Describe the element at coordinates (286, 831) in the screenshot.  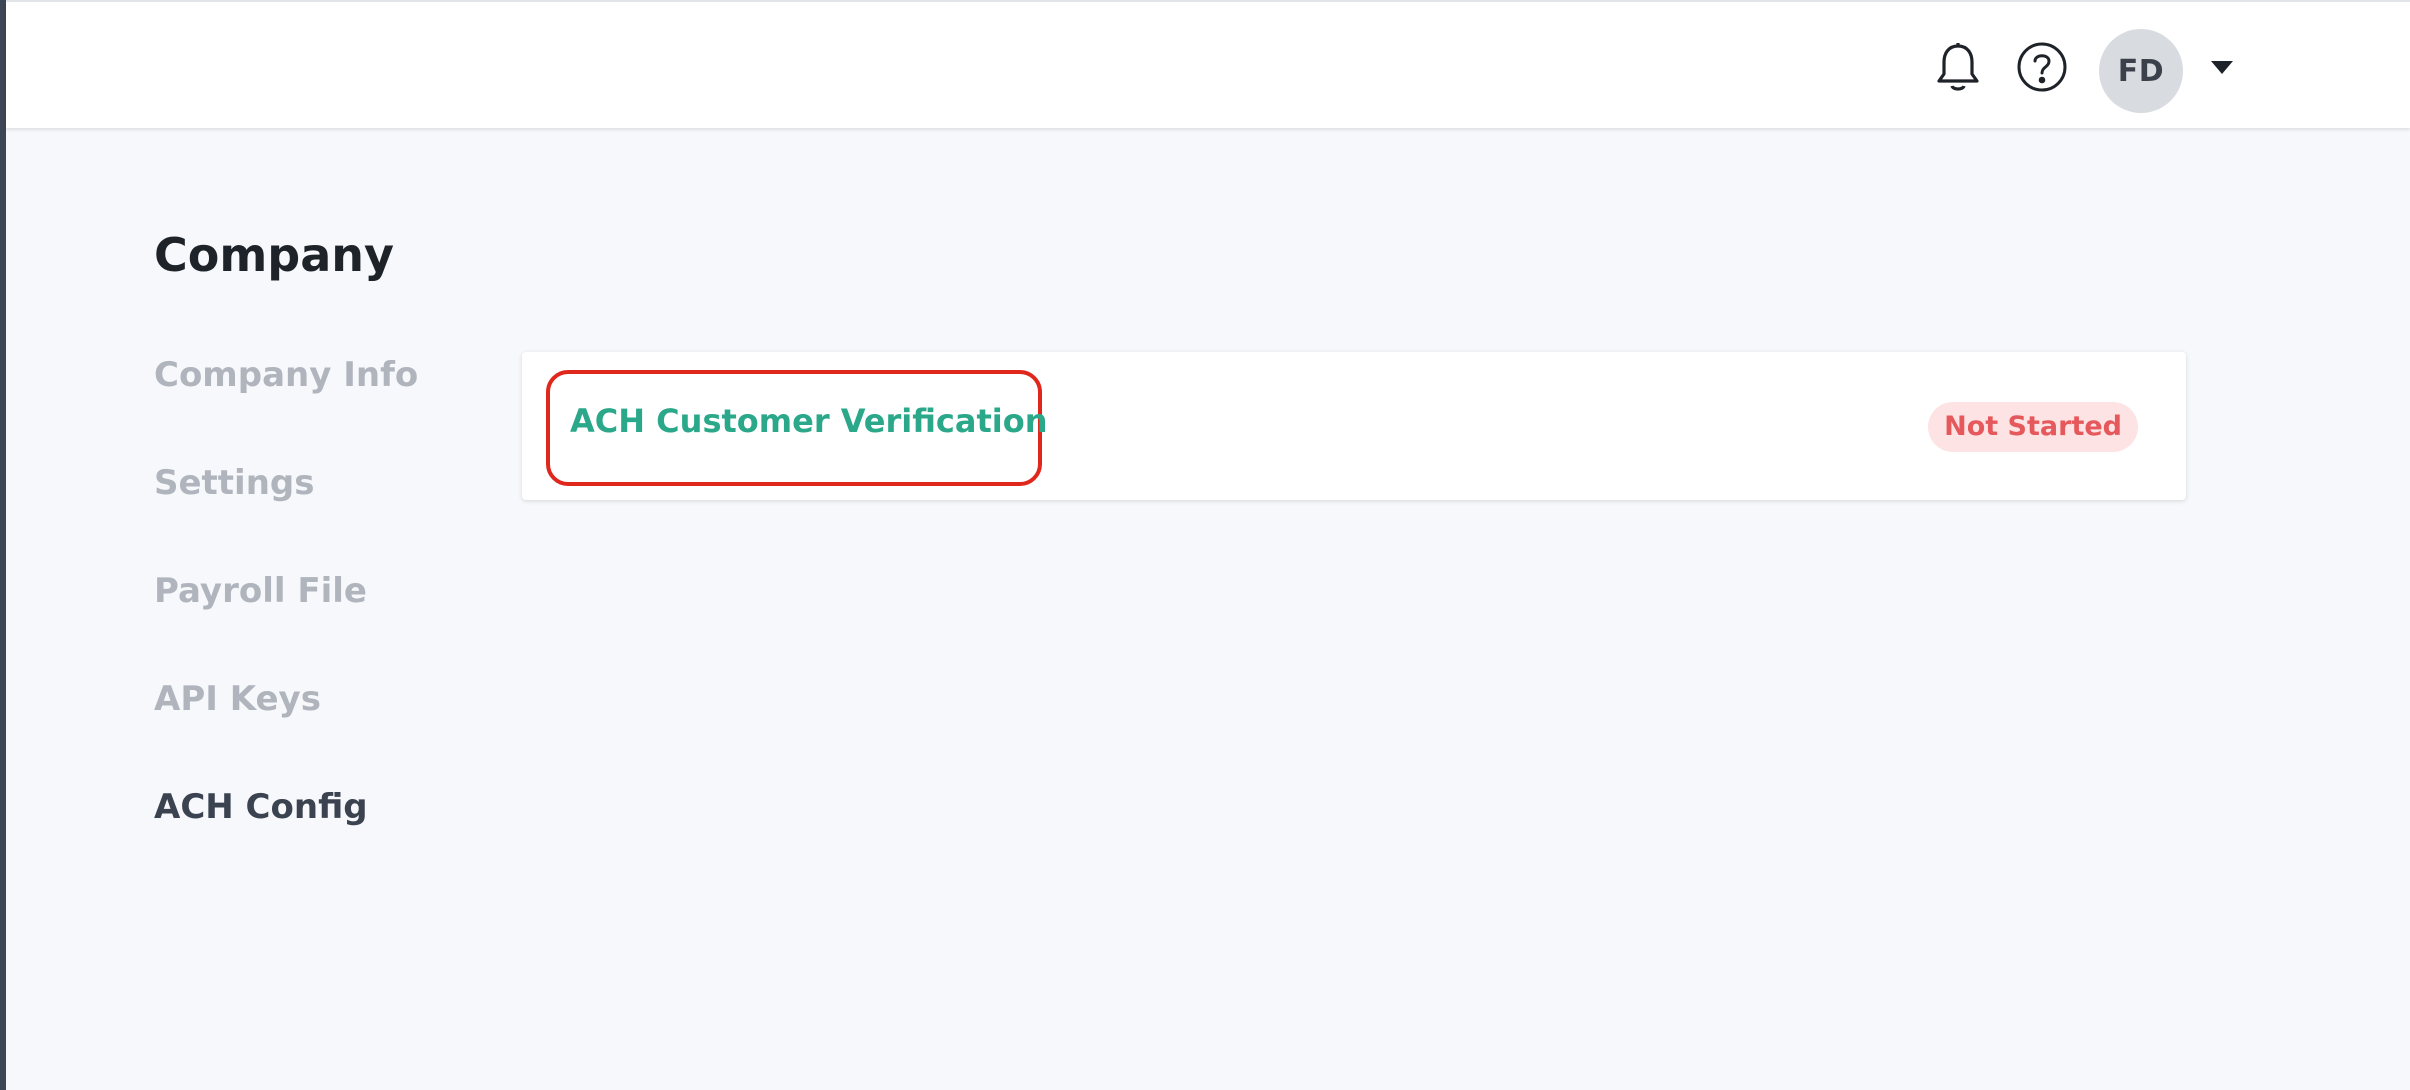
I see `sidebar-item-ach-config: ACH Config` at that location.